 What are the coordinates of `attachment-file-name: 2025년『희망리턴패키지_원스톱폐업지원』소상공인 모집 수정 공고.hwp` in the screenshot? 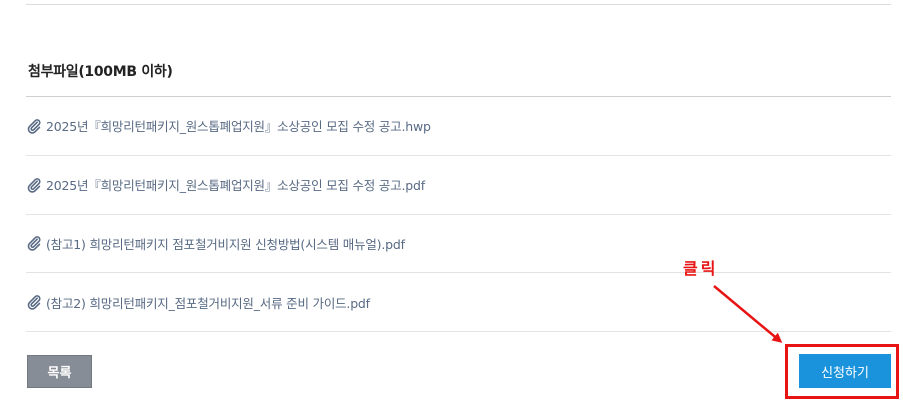 It's located at (238, 125).